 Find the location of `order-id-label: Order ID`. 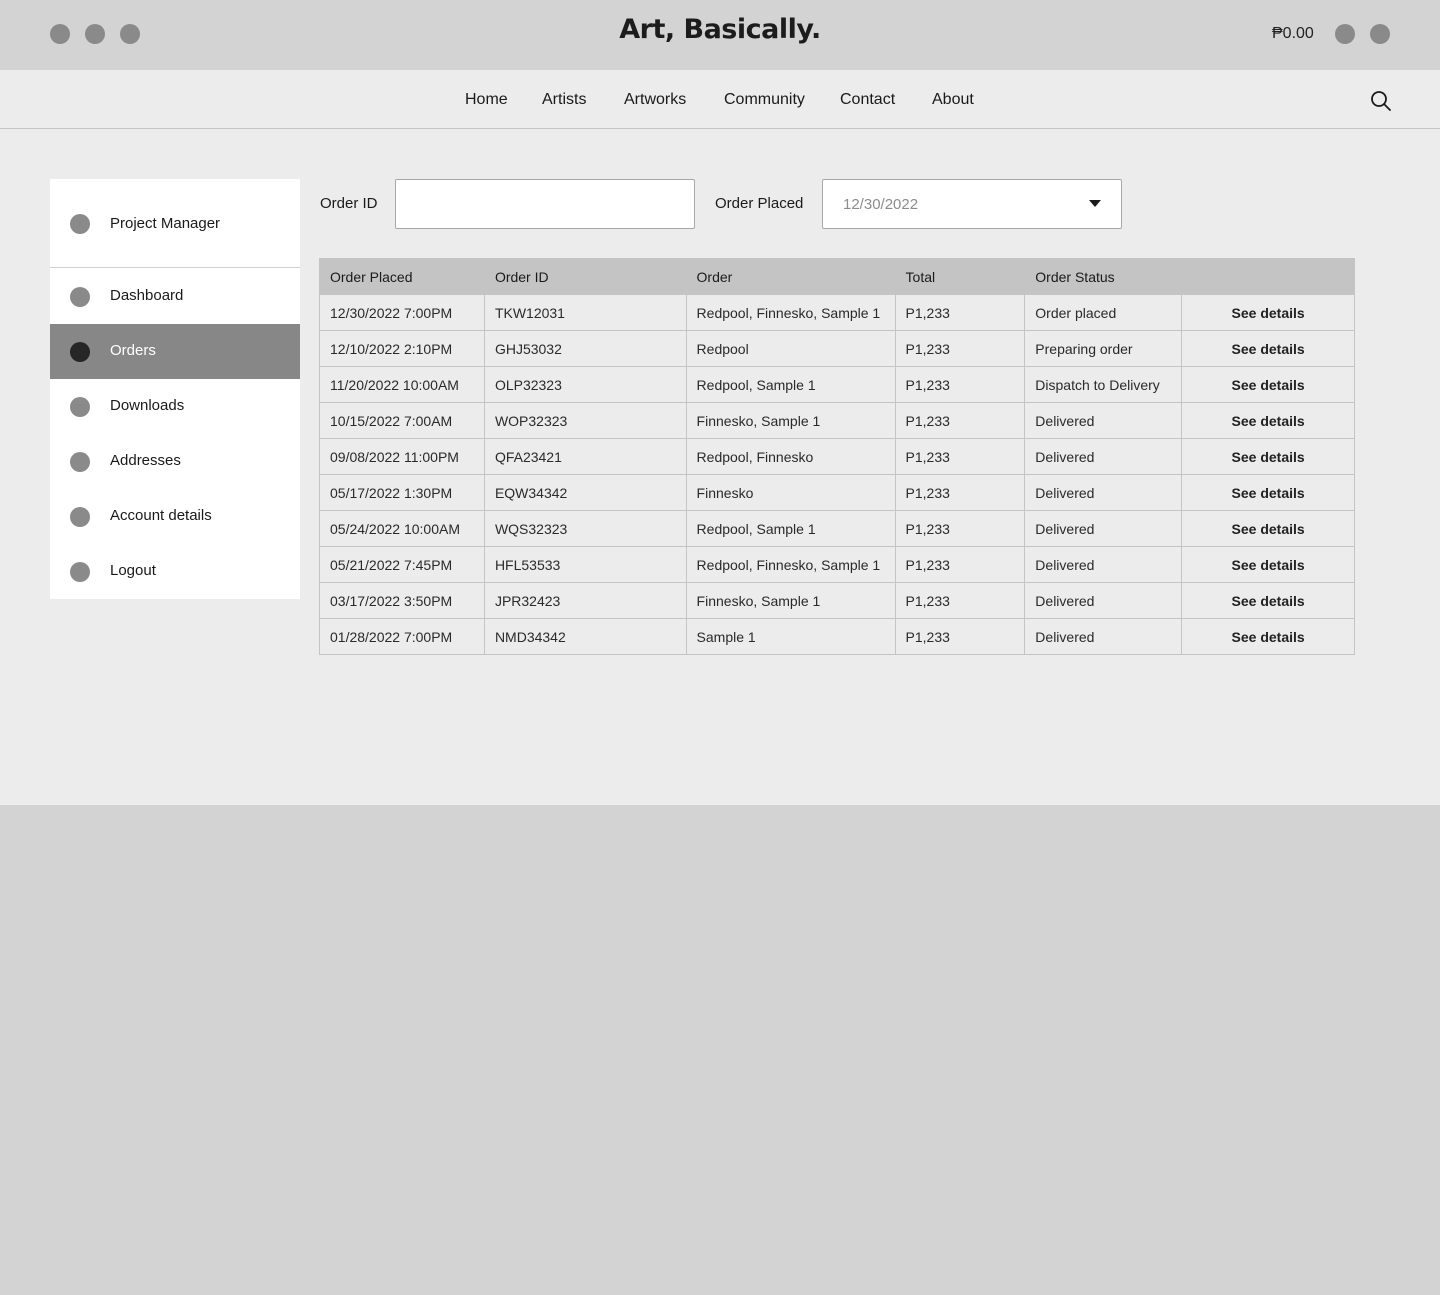

order-id-label: Order ID is located at coordinates (349, 203).